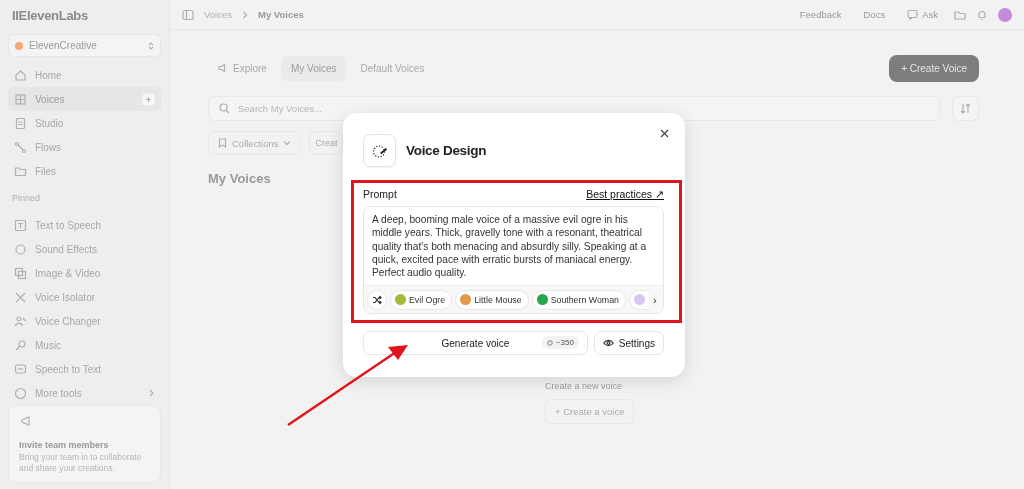 The height and width of the screenshot is (489, 1024). What do you see at coordinates (20, 123) in the screenshot?
I see `page-icon` at bounding box center [20, 123].